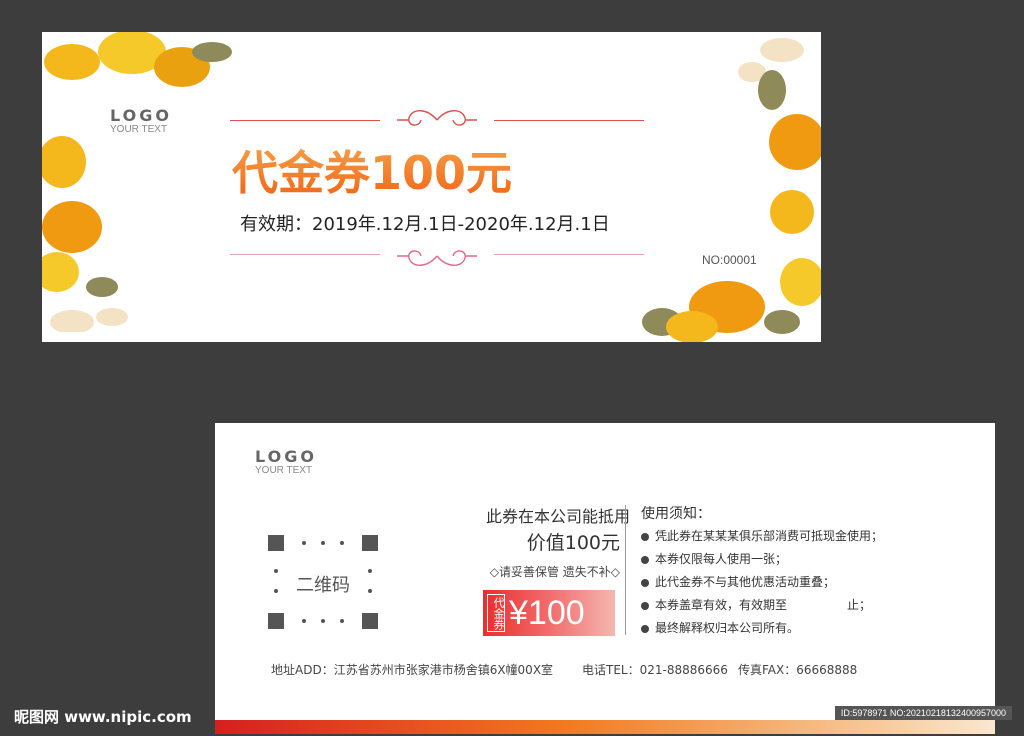 The width and height of the screenshot is (1024, 736). What do you see at coordinates (762, 607) in the screenshot?
I see `rule-item: 本券盖章有效，有效期至 止；` at bounding box center [762, 607].